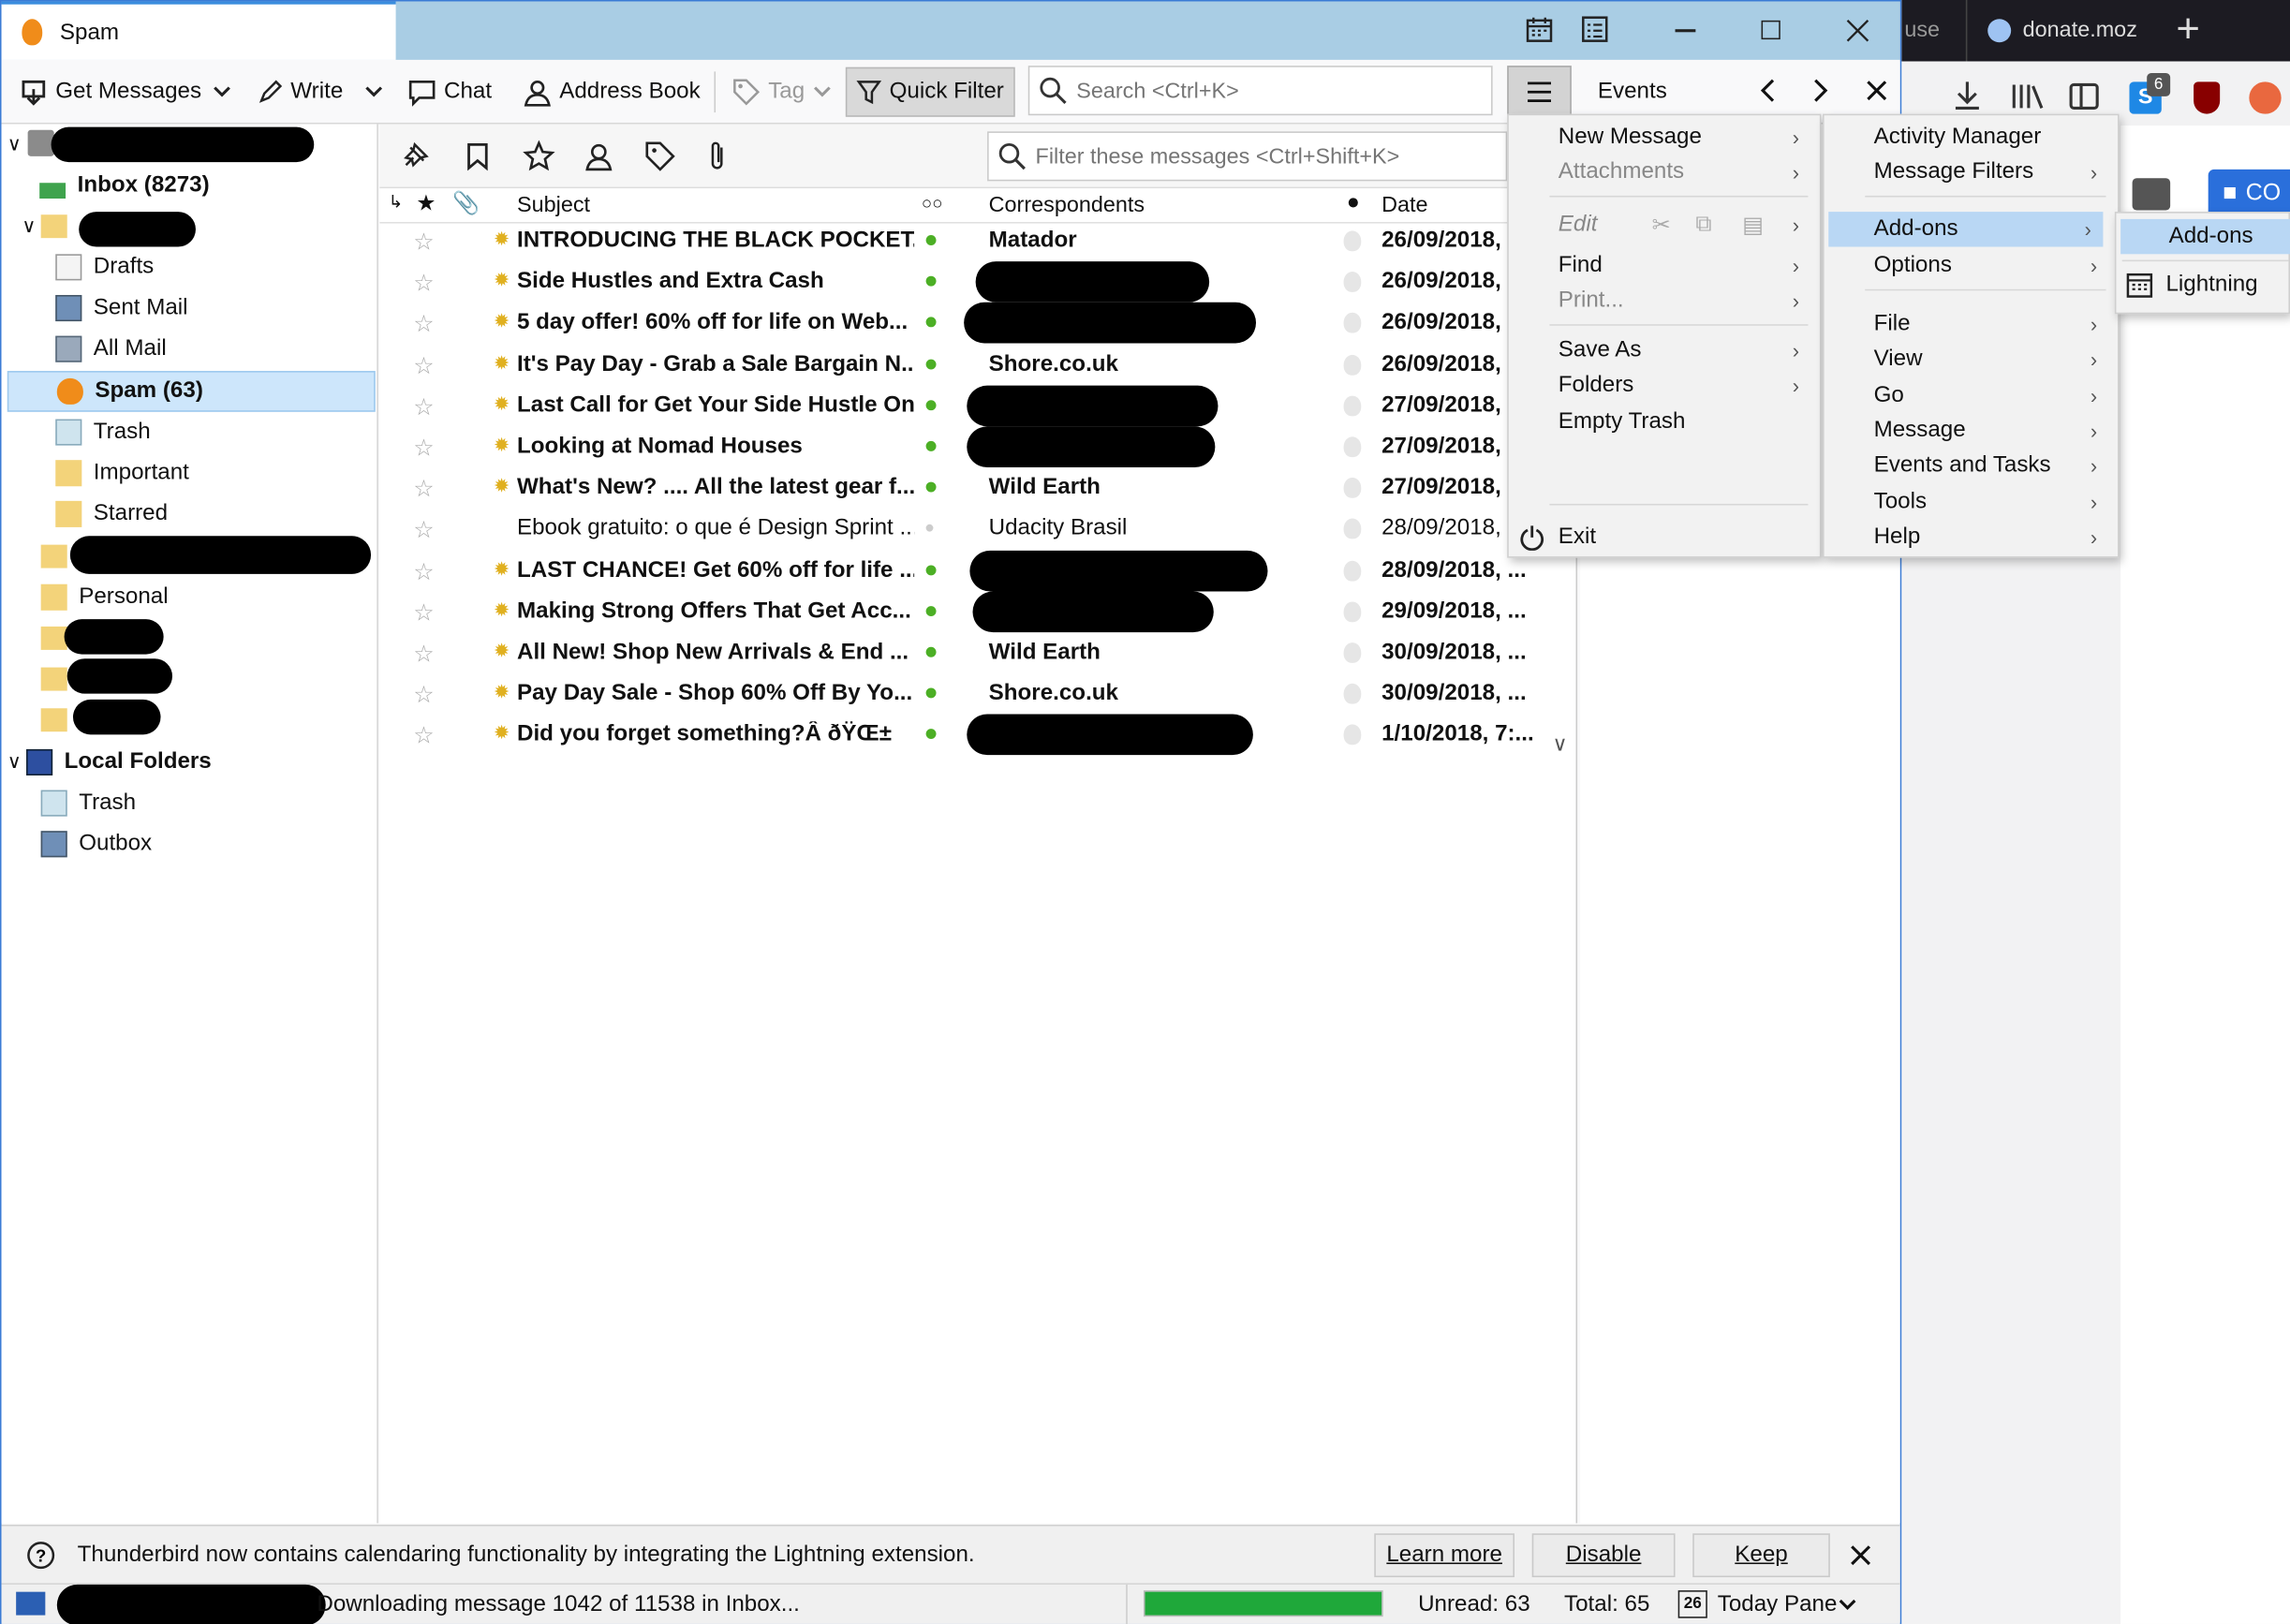  Describe the element at coordinates (978, 446) in the screenshot. I see `message-row: ☆ ✹ Looking at Nomad Houses 27/09/2018,` at that location.